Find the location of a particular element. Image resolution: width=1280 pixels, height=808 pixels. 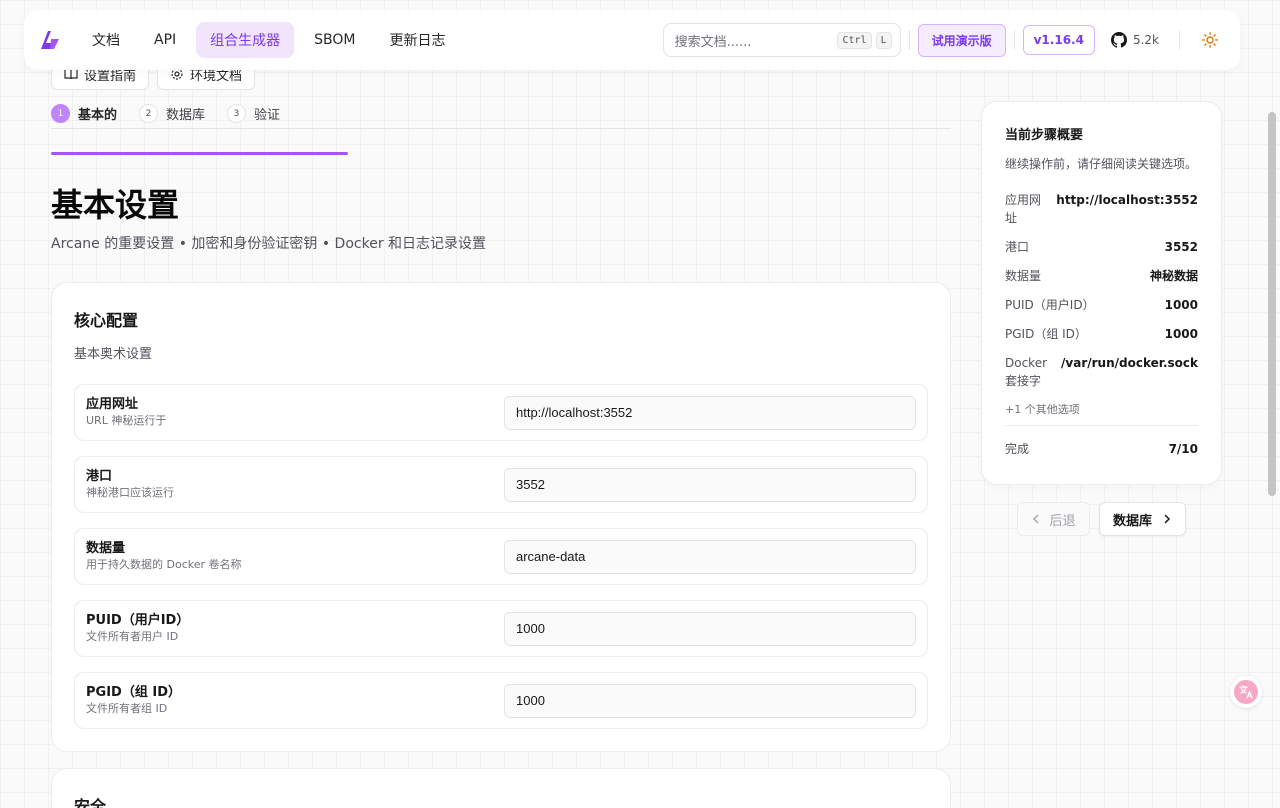

step-database: 2 数据库 is located at coordinates (172, 113).